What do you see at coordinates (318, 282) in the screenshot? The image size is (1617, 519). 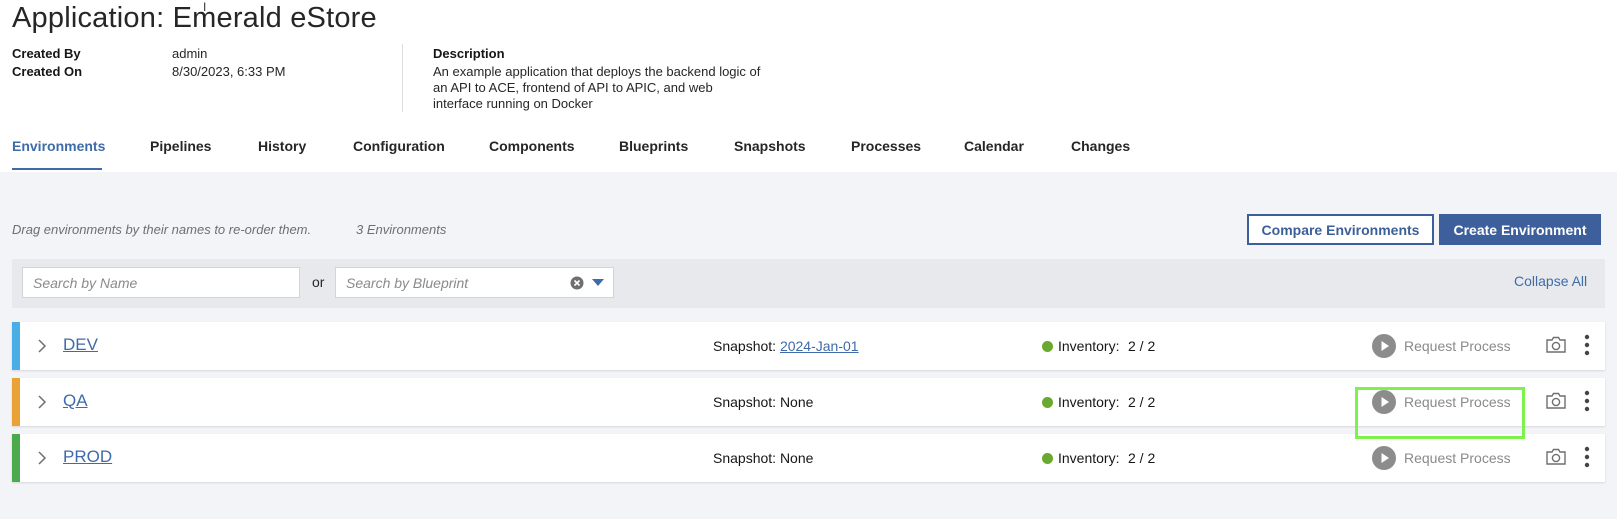 I see `or-separator: or` at bounding box center [318, 282].